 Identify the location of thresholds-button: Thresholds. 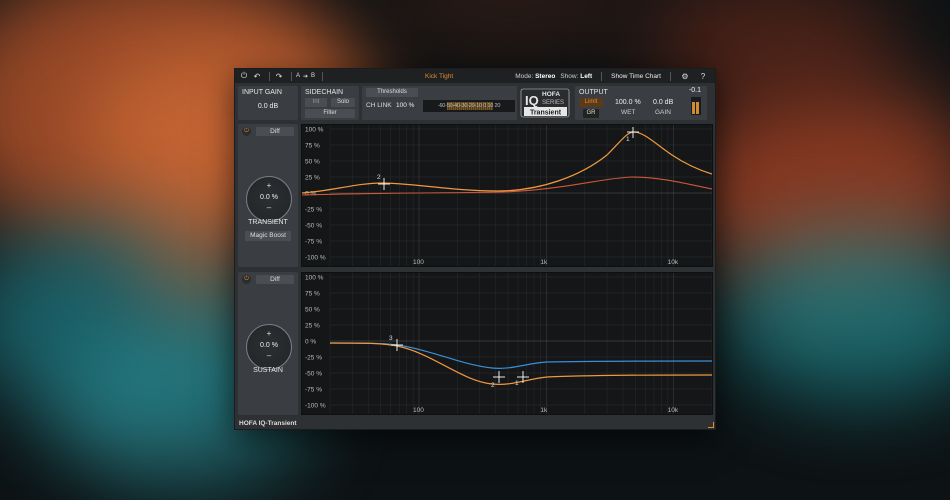
(392, 92).